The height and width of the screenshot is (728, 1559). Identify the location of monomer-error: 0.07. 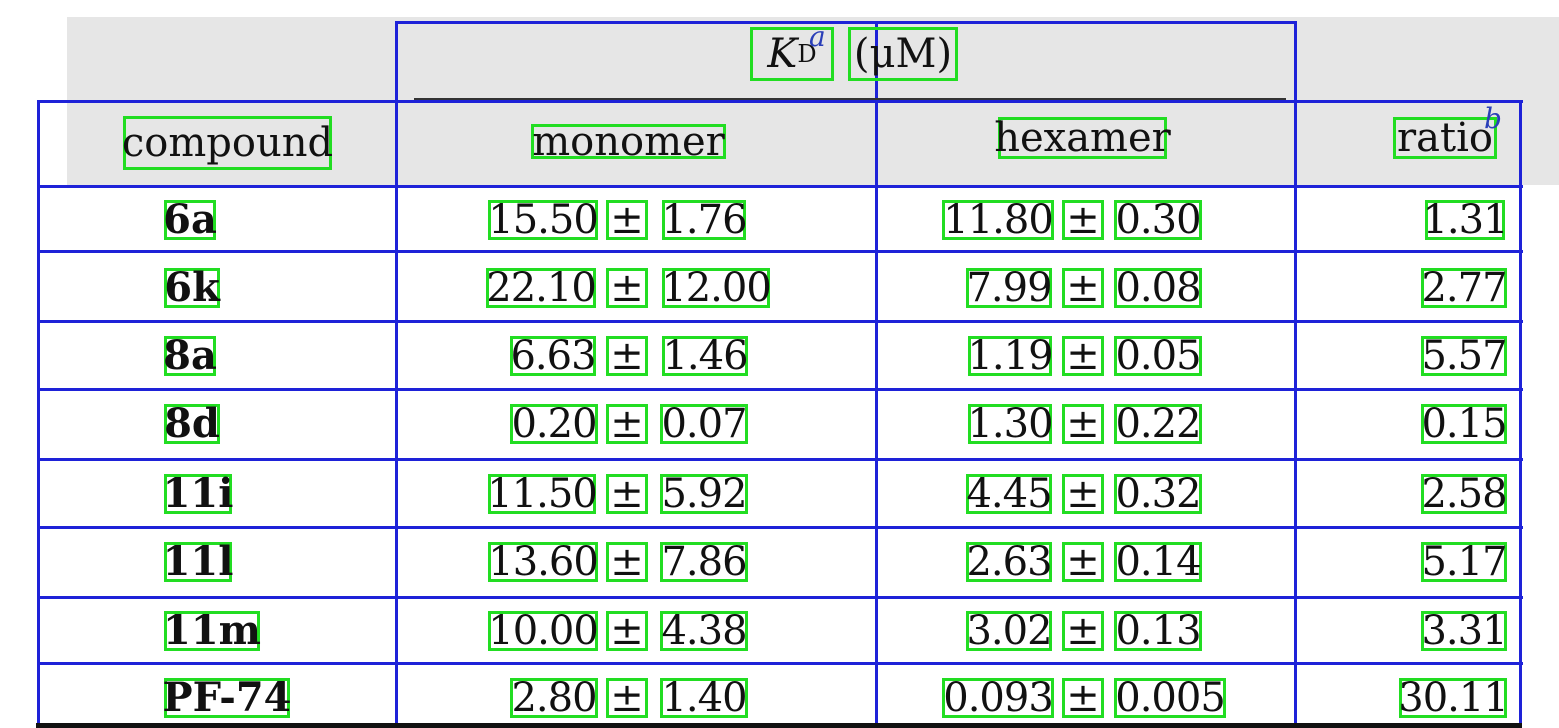
(704, 424).